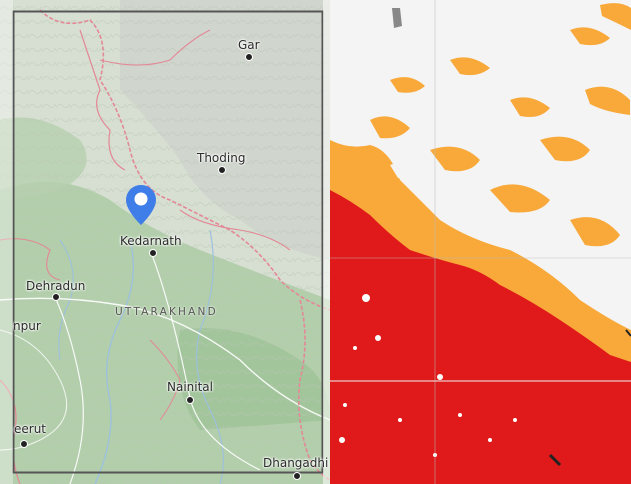 This screenshot has width=631, height=484. Describe the element at coordinates (27, 326) in the screenshot. I see `place-label-kanpur: npur` at that location.